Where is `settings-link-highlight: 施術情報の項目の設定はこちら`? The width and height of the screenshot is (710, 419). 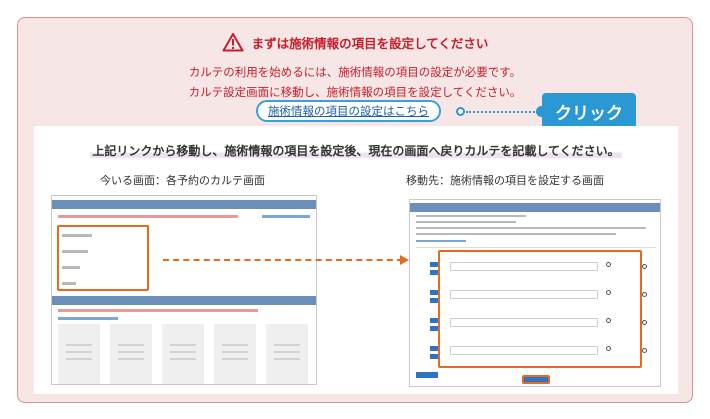
settings-link-highlight: 施術情報の項目の設定はこちら is located at coordinates (348, 111).